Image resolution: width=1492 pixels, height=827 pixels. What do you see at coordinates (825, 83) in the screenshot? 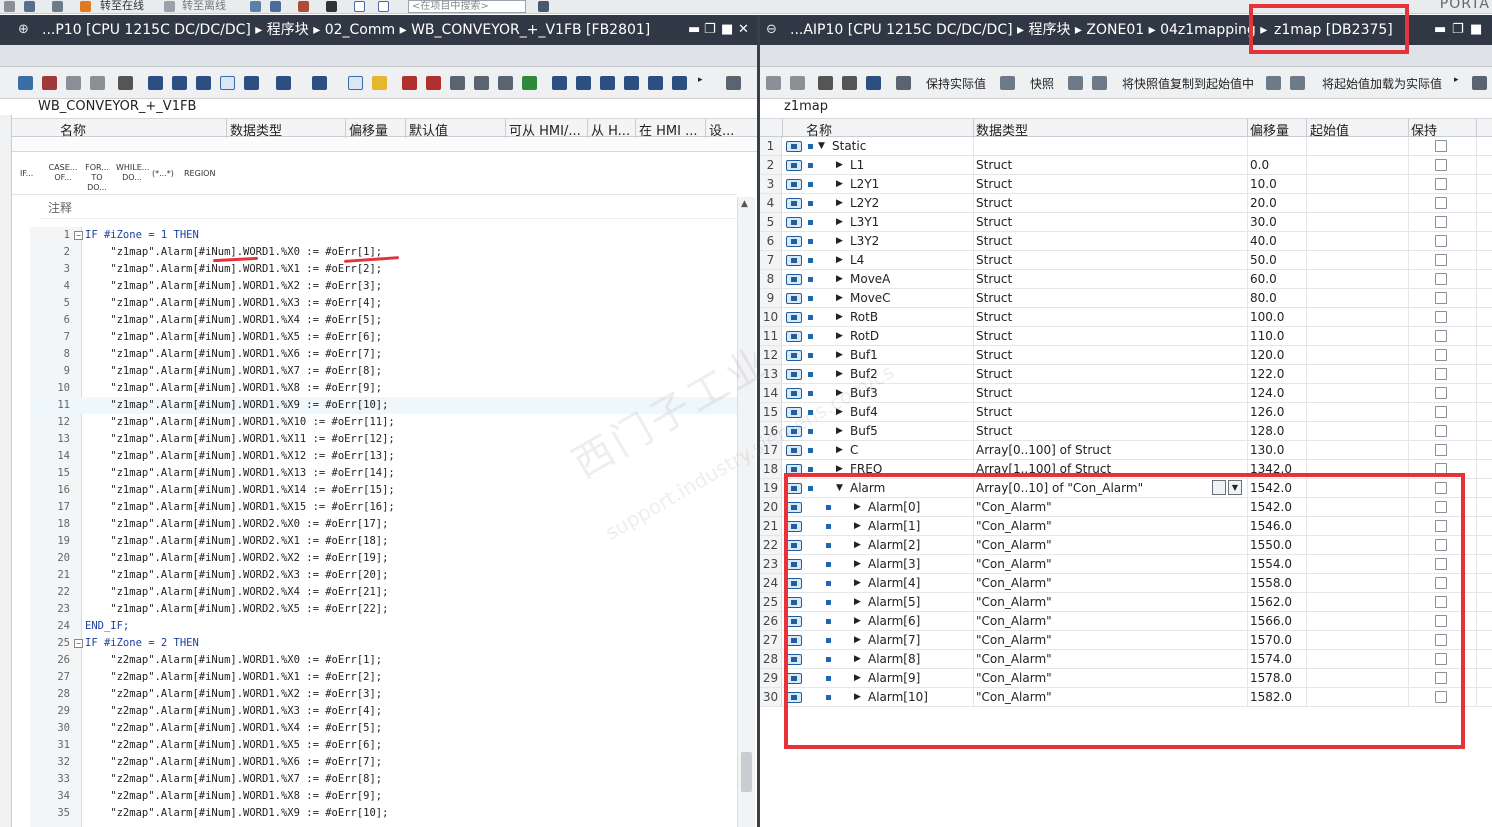
I see `expand-all-icon` at bounding box center [825, 83].